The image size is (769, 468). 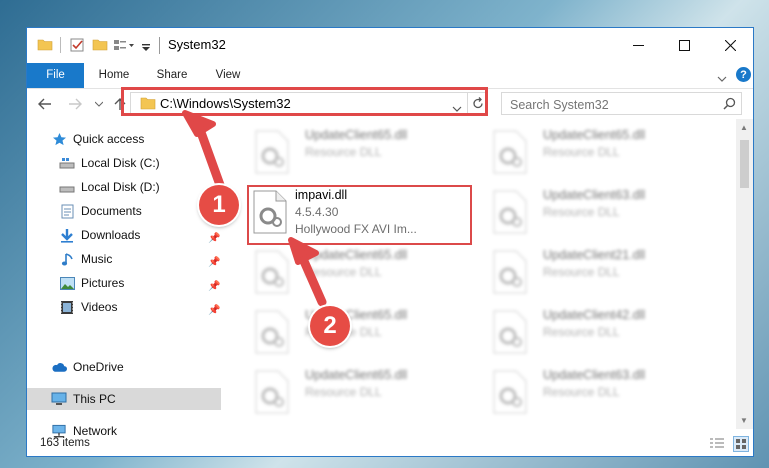 What do you see at coordinates (330, 326) in the screenshot?
I see `step-2-badge: 2` at bounding box center [330, 326].